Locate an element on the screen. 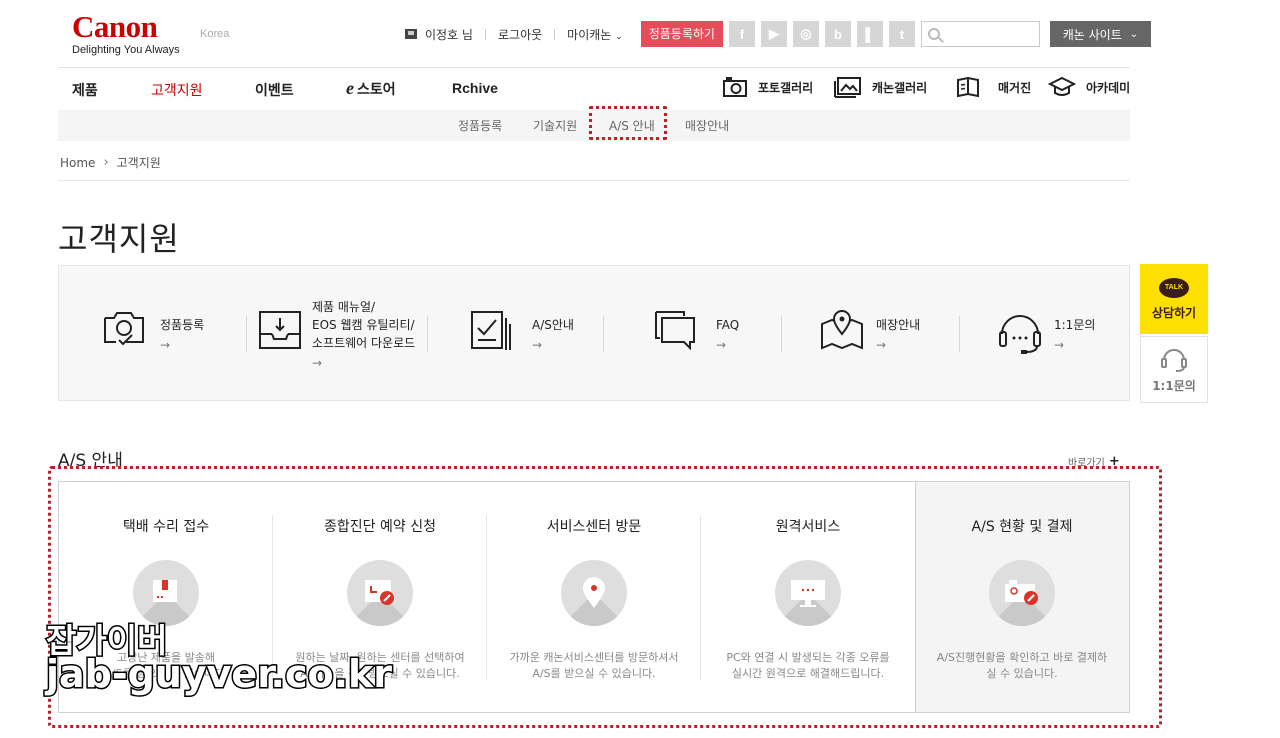 Image resolution: width=1280 pixels, height=738 pixels. subnav-product-registration: 정품등록 is located at coordinates (480, 125).